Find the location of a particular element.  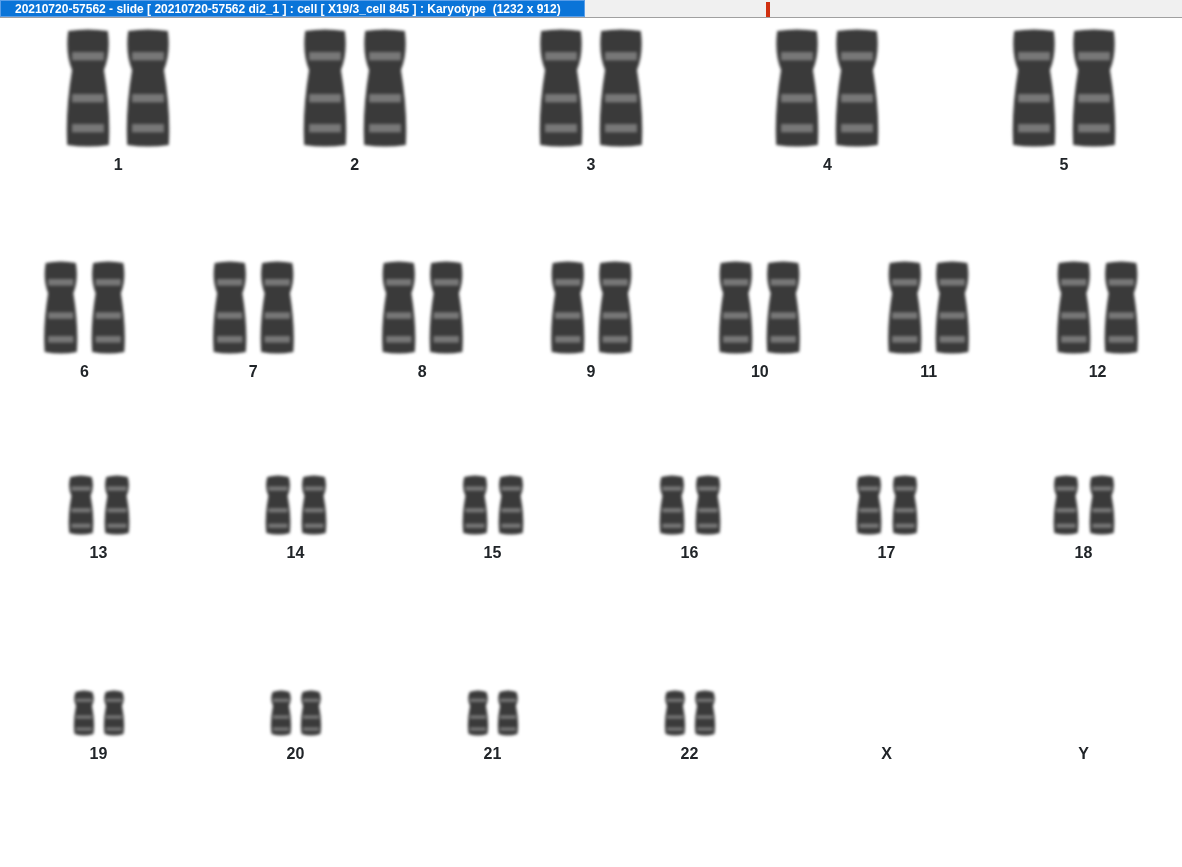

chromosome-label: X is located at coordinates (886, 754).